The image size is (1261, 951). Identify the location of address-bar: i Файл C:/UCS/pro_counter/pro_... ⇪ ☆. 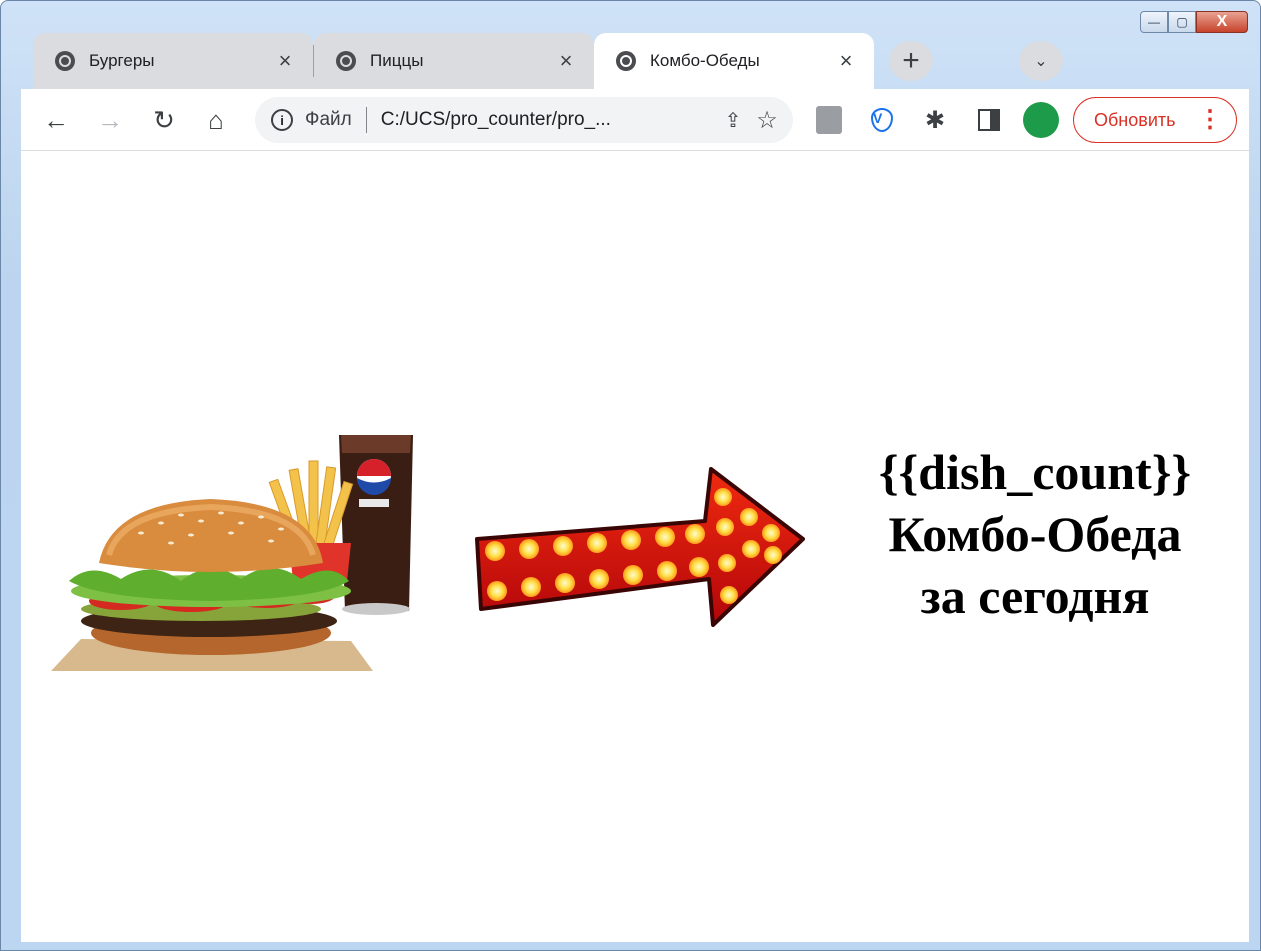
(524, 120).